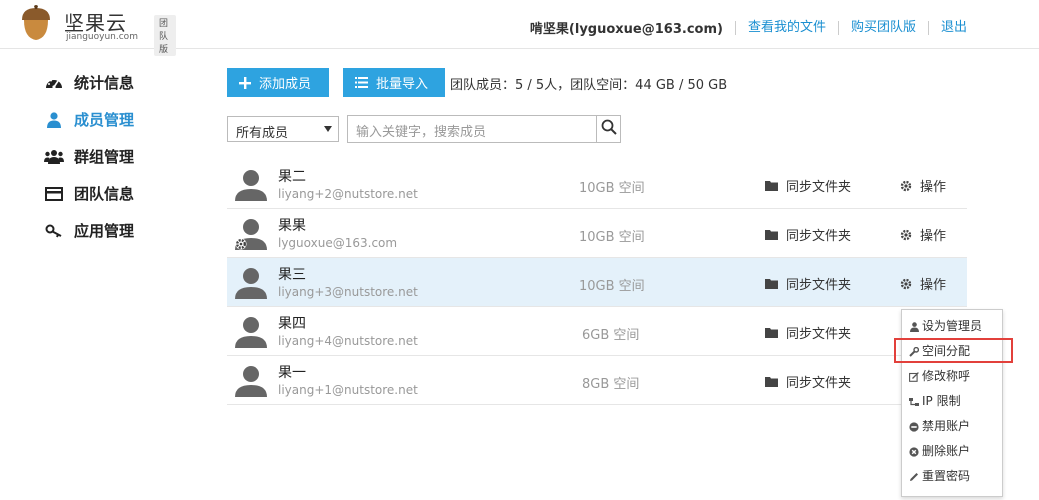 The width and height of the screenshot is (1039, 500). I want to click on my-files-link: 查看我的文件, so click(786, 27).